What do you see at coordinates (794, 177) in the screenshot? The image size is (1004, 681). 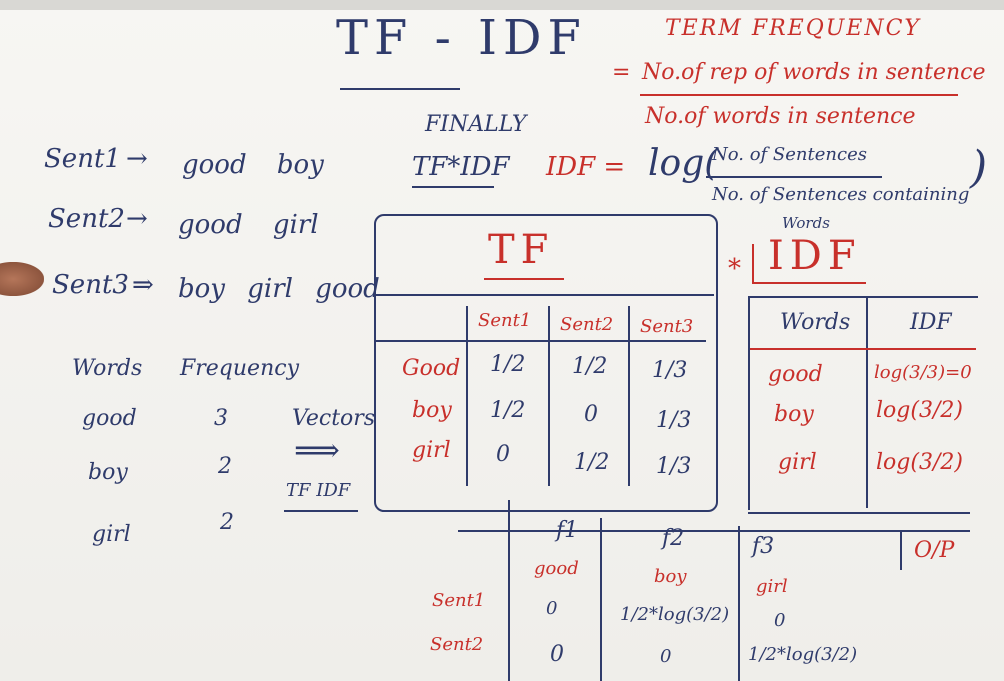 I see `idf-fraction-bar` at bounding box center [794, 177].